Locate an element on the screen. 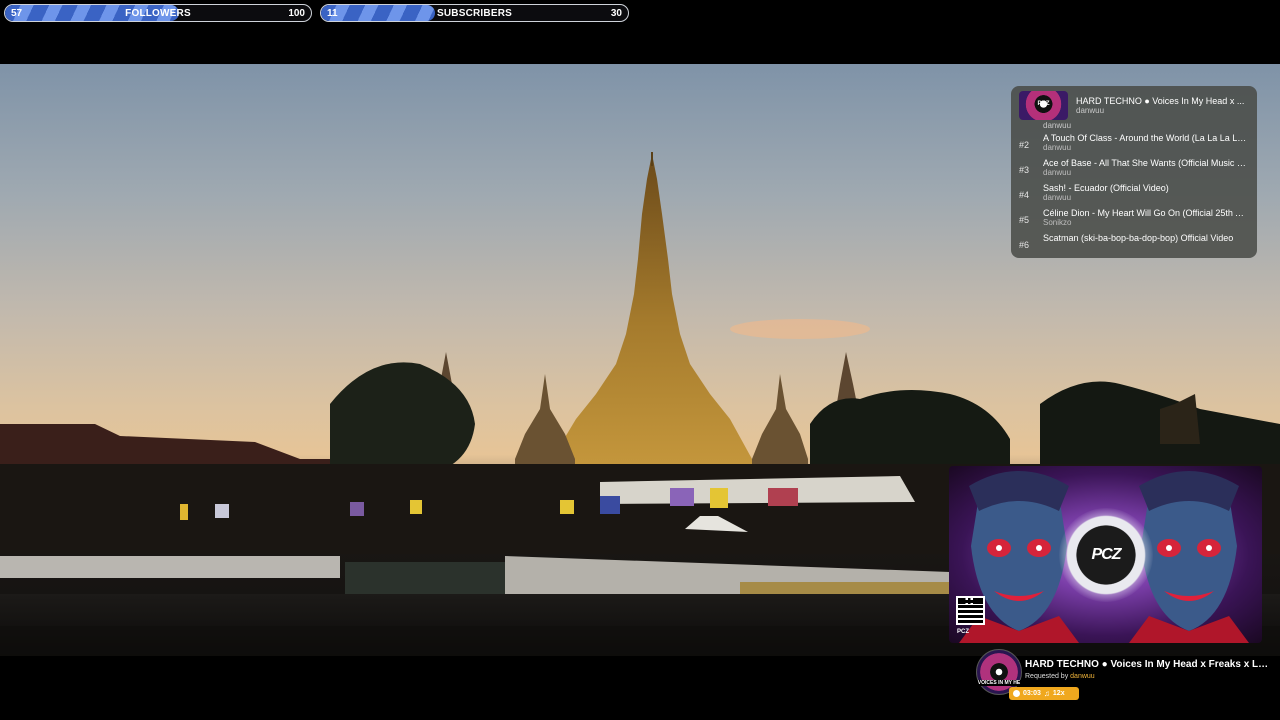 The width and height of the screenshot is (1280, 720). now-playing-requester: danwuu is located at coordinates (1090, 110).